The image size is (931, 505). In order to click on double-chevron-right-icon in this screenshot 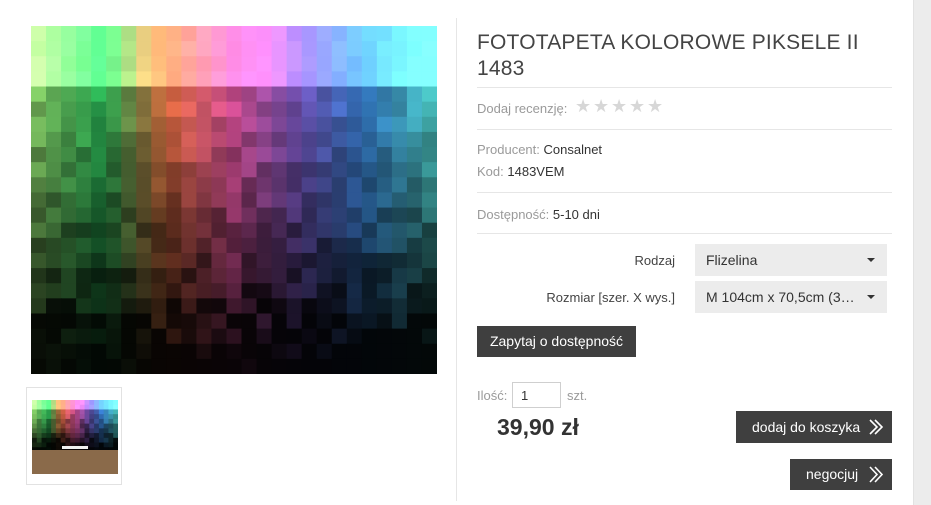, I will do `click(876, 474)`.